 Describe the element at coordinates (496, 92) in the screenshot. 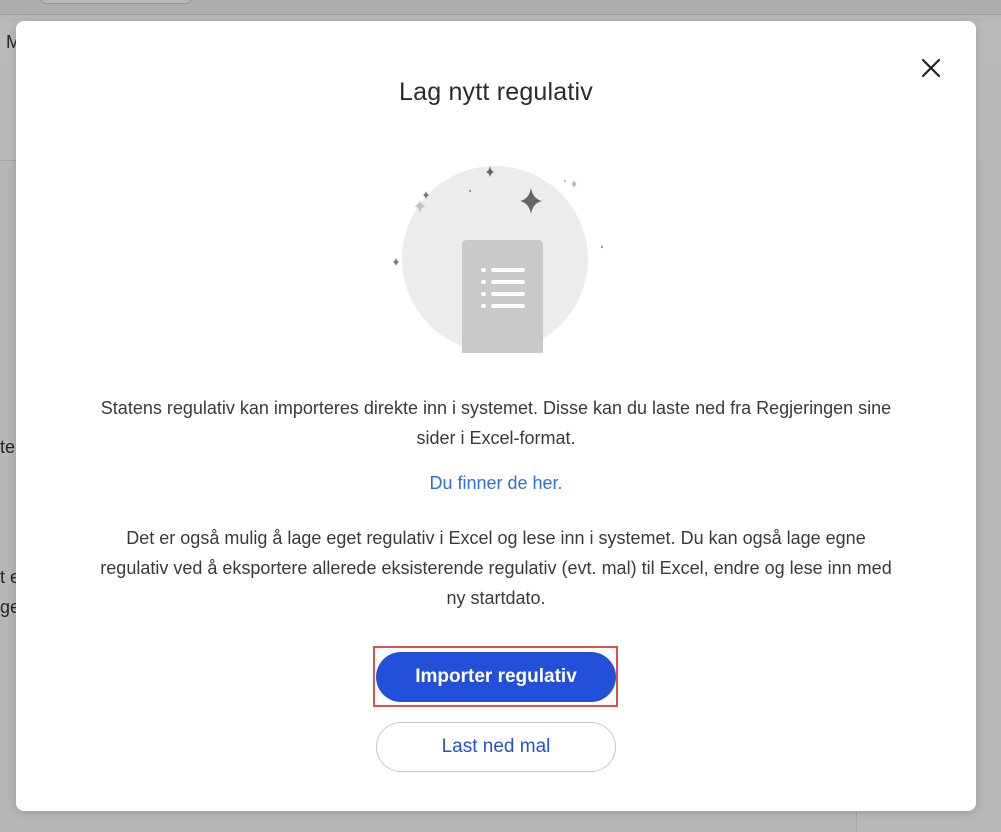

I see `dialog-title: Lag nytt regulativ` at that location.